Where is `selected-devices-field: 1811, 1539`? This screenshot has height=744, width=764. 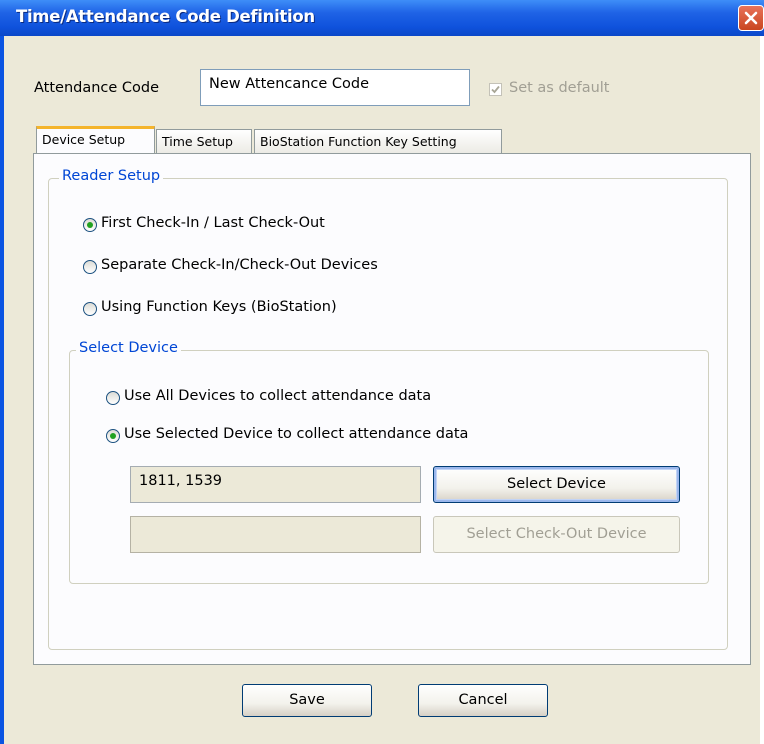 selected-devices-field: 1811, 1539 is located at coordinates (275, 484).